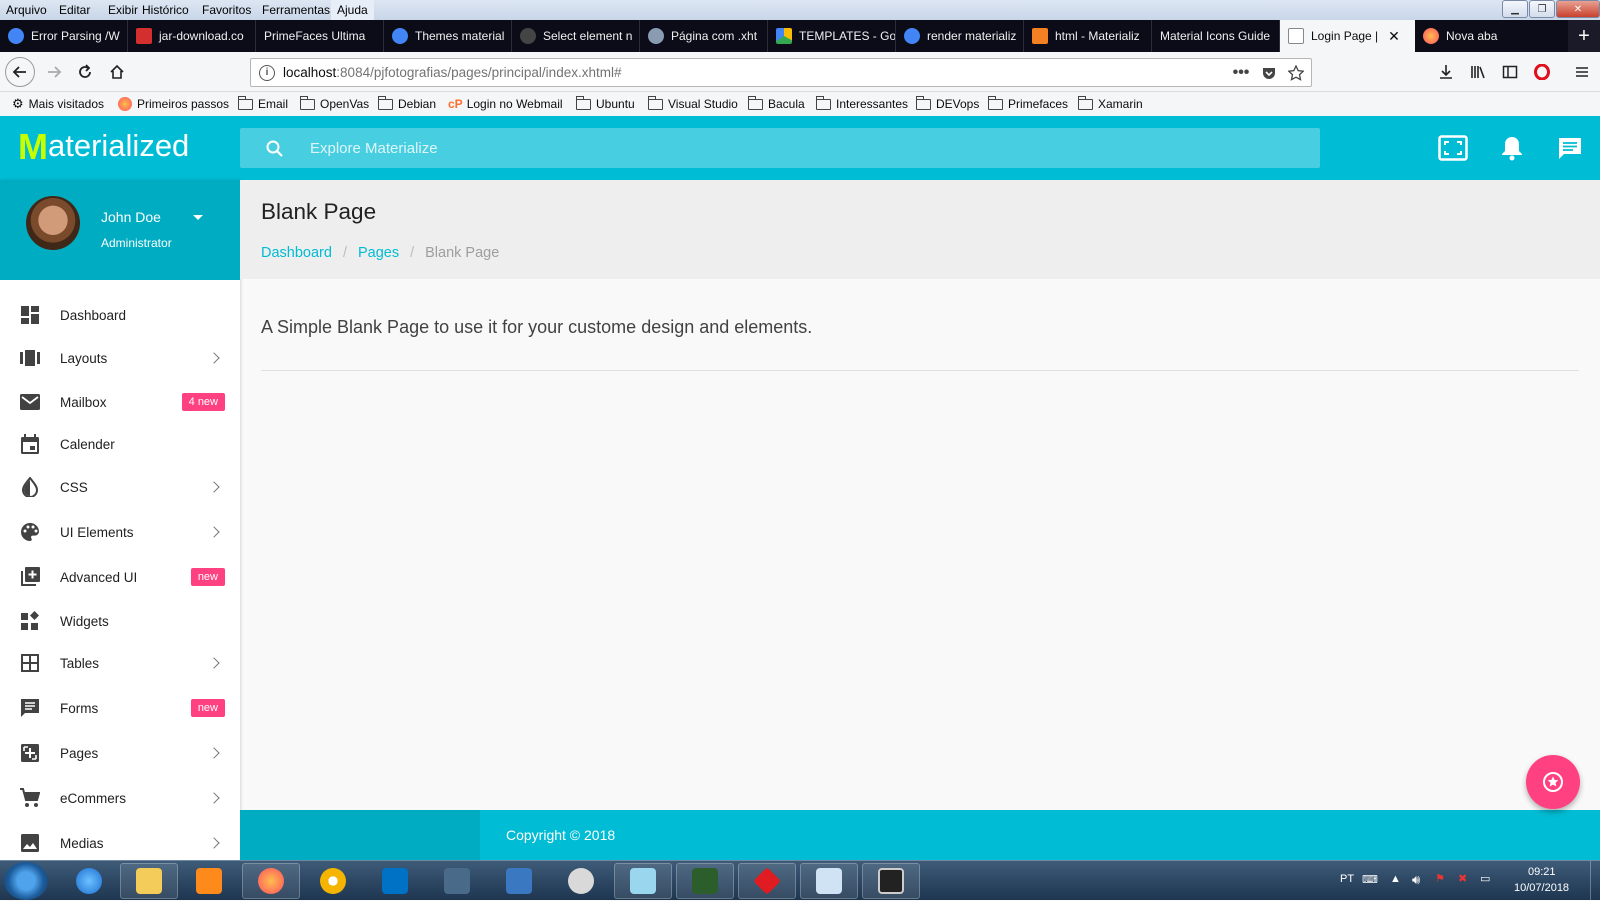 The image size is (1600, 901). Describe the element at coordinates (832, 36) in the screenshot. I see `tab-templates: TEMPLATES - Go` at that location.